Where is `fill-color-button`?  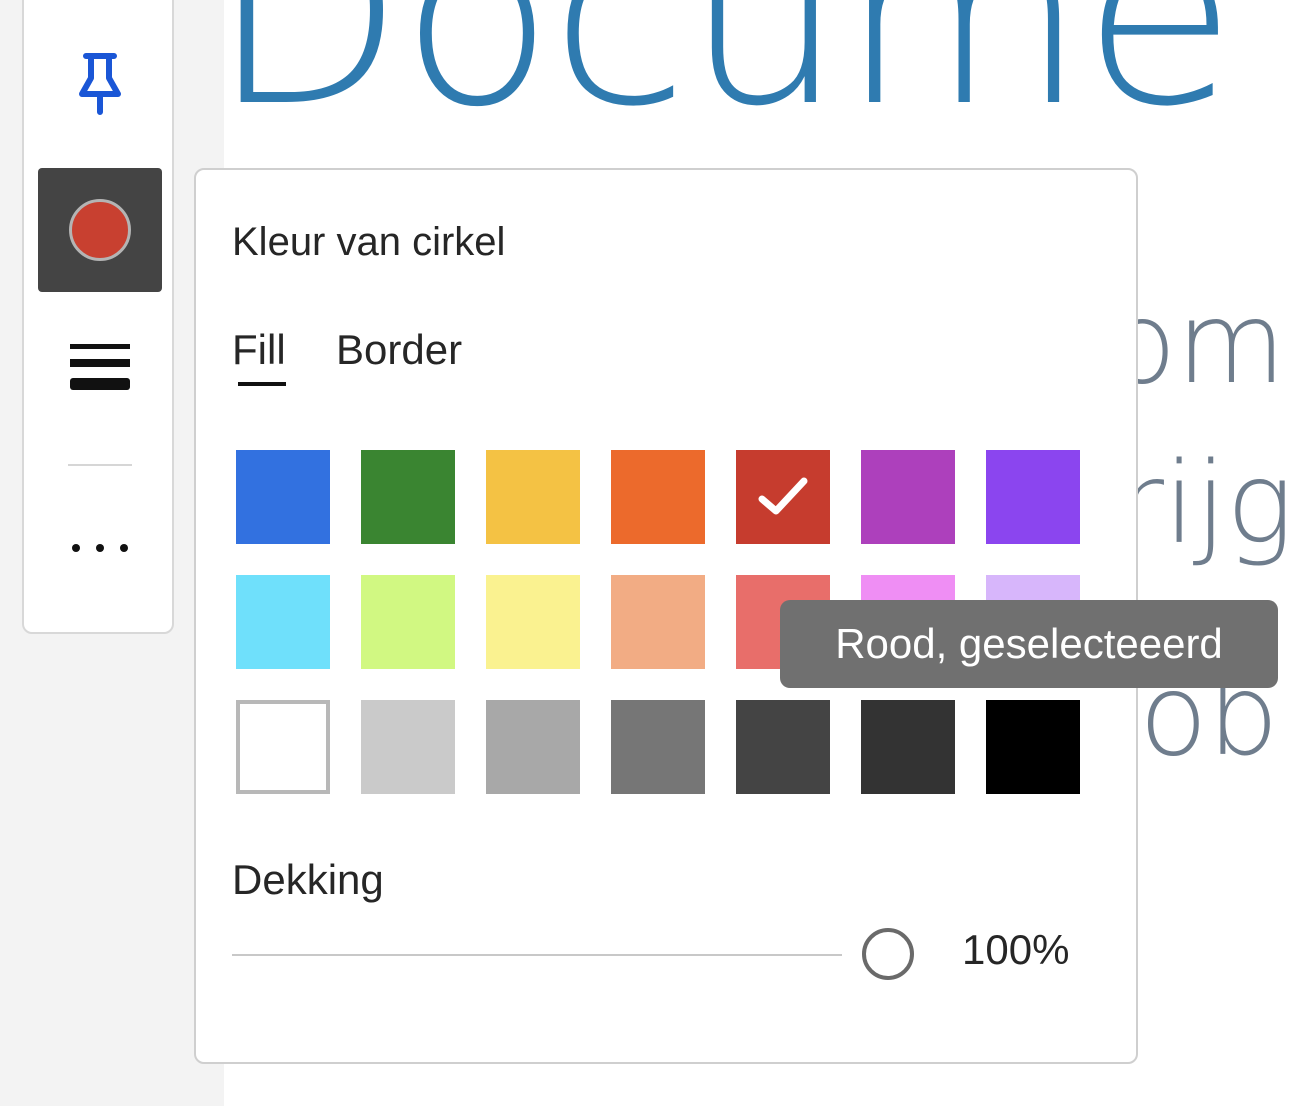 fill-color-button is located at coordinates (100, 230).